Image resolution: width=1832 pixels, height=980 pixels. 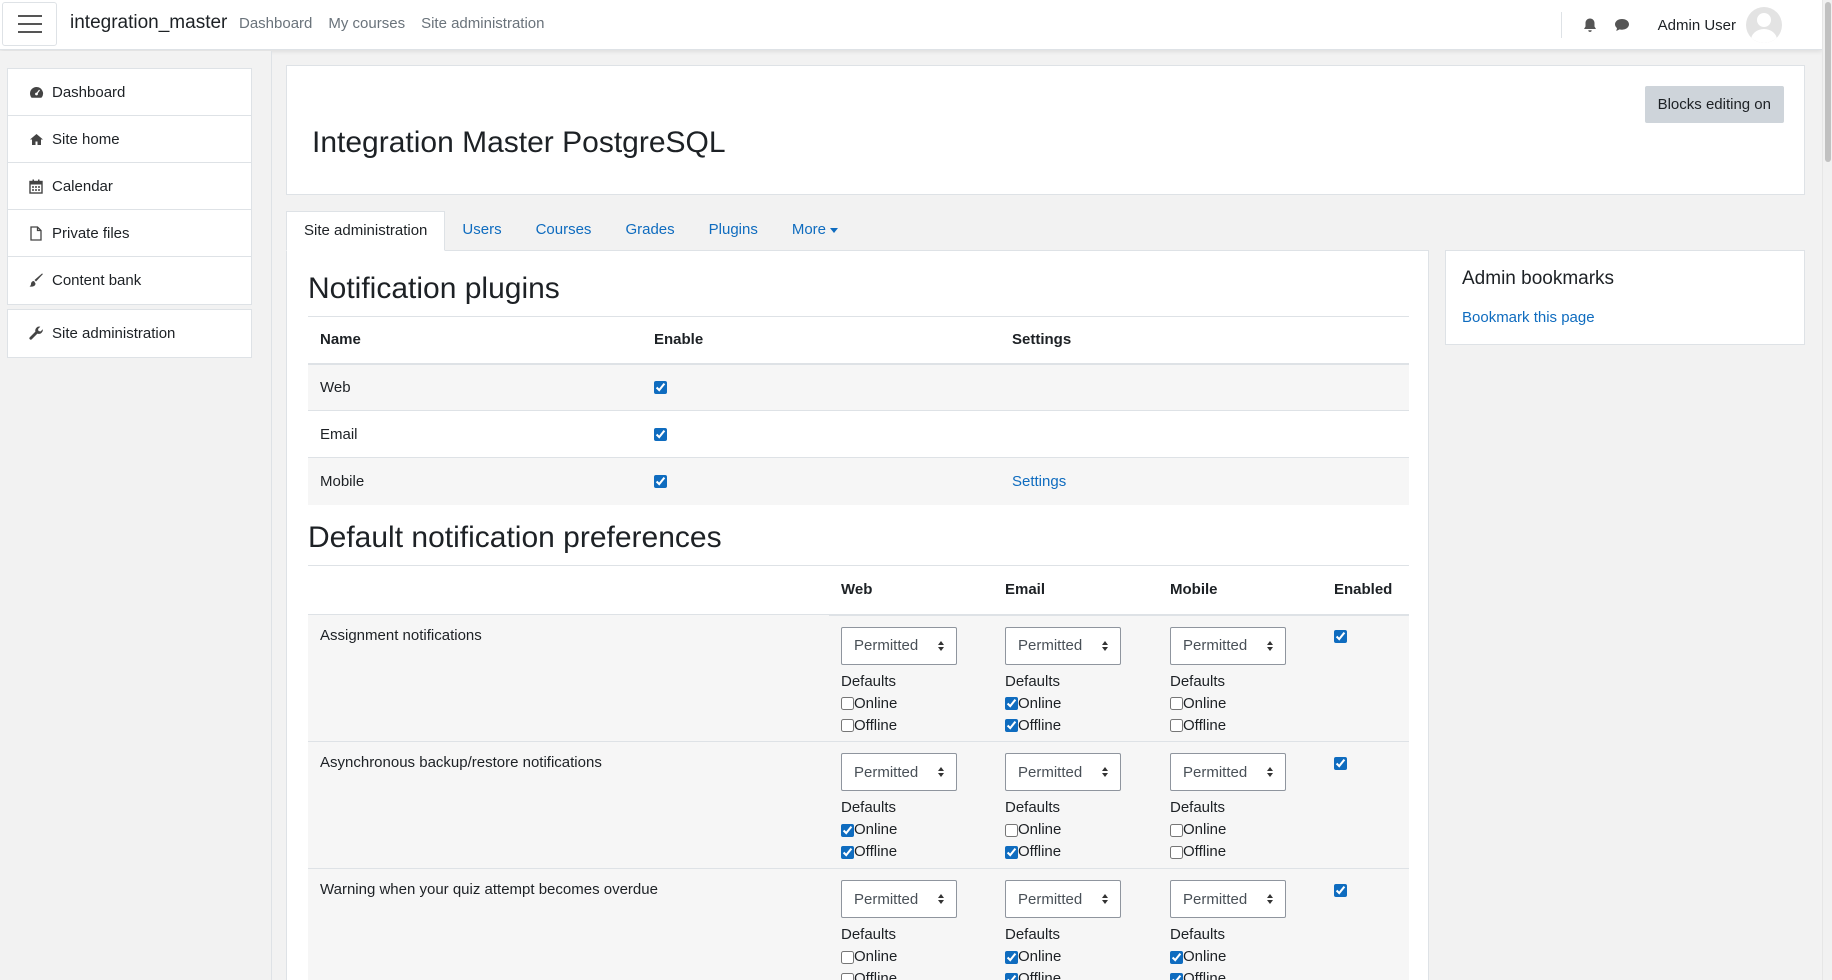 I want to click on select-value: Permitted, so click(x=886, y=645).